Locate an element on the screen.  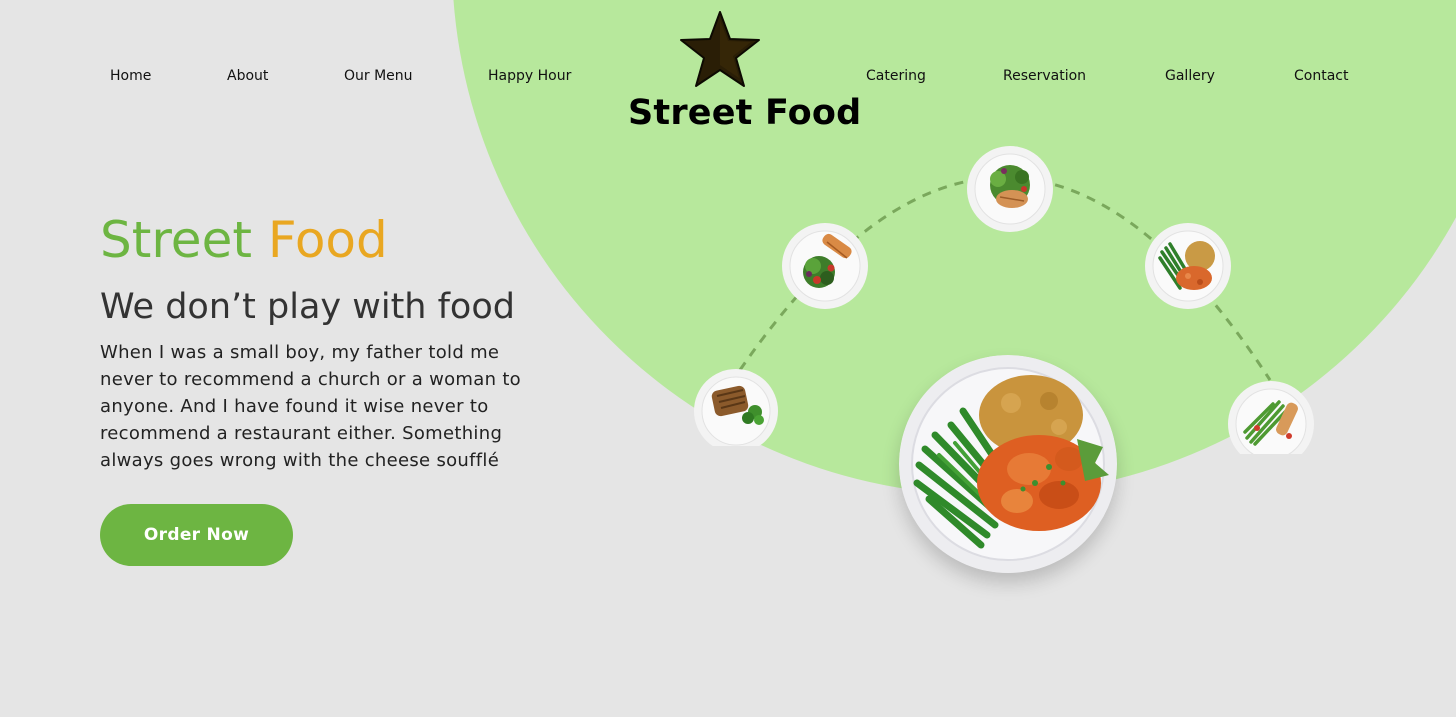
nav-catering: Catering is located at coordinates (896, 76).